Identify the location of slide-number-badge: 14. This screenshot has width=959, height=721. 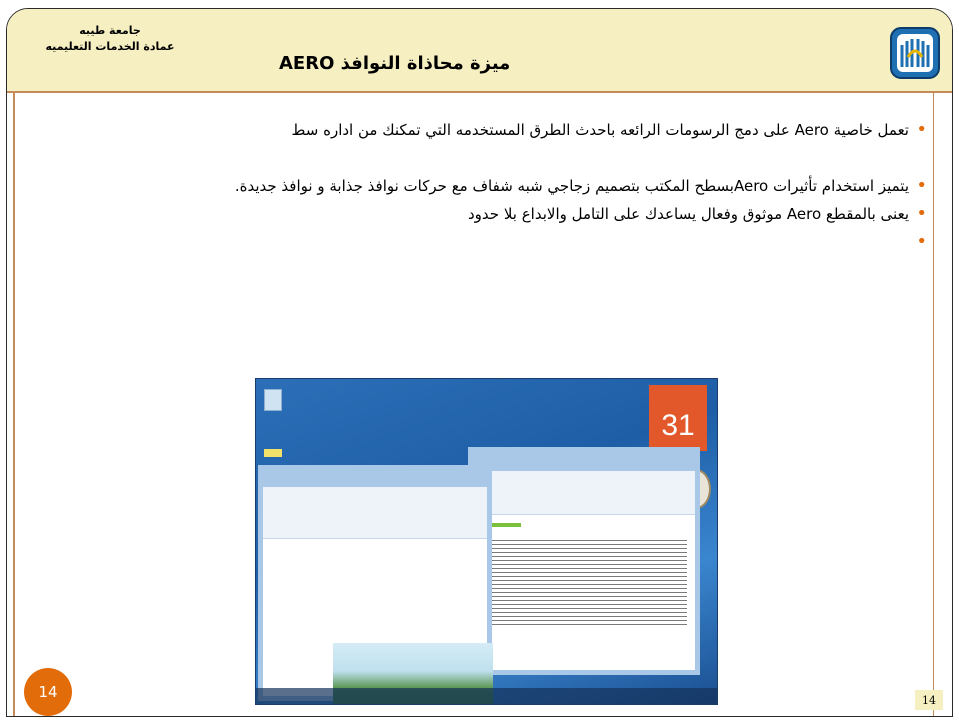
(48, 692).